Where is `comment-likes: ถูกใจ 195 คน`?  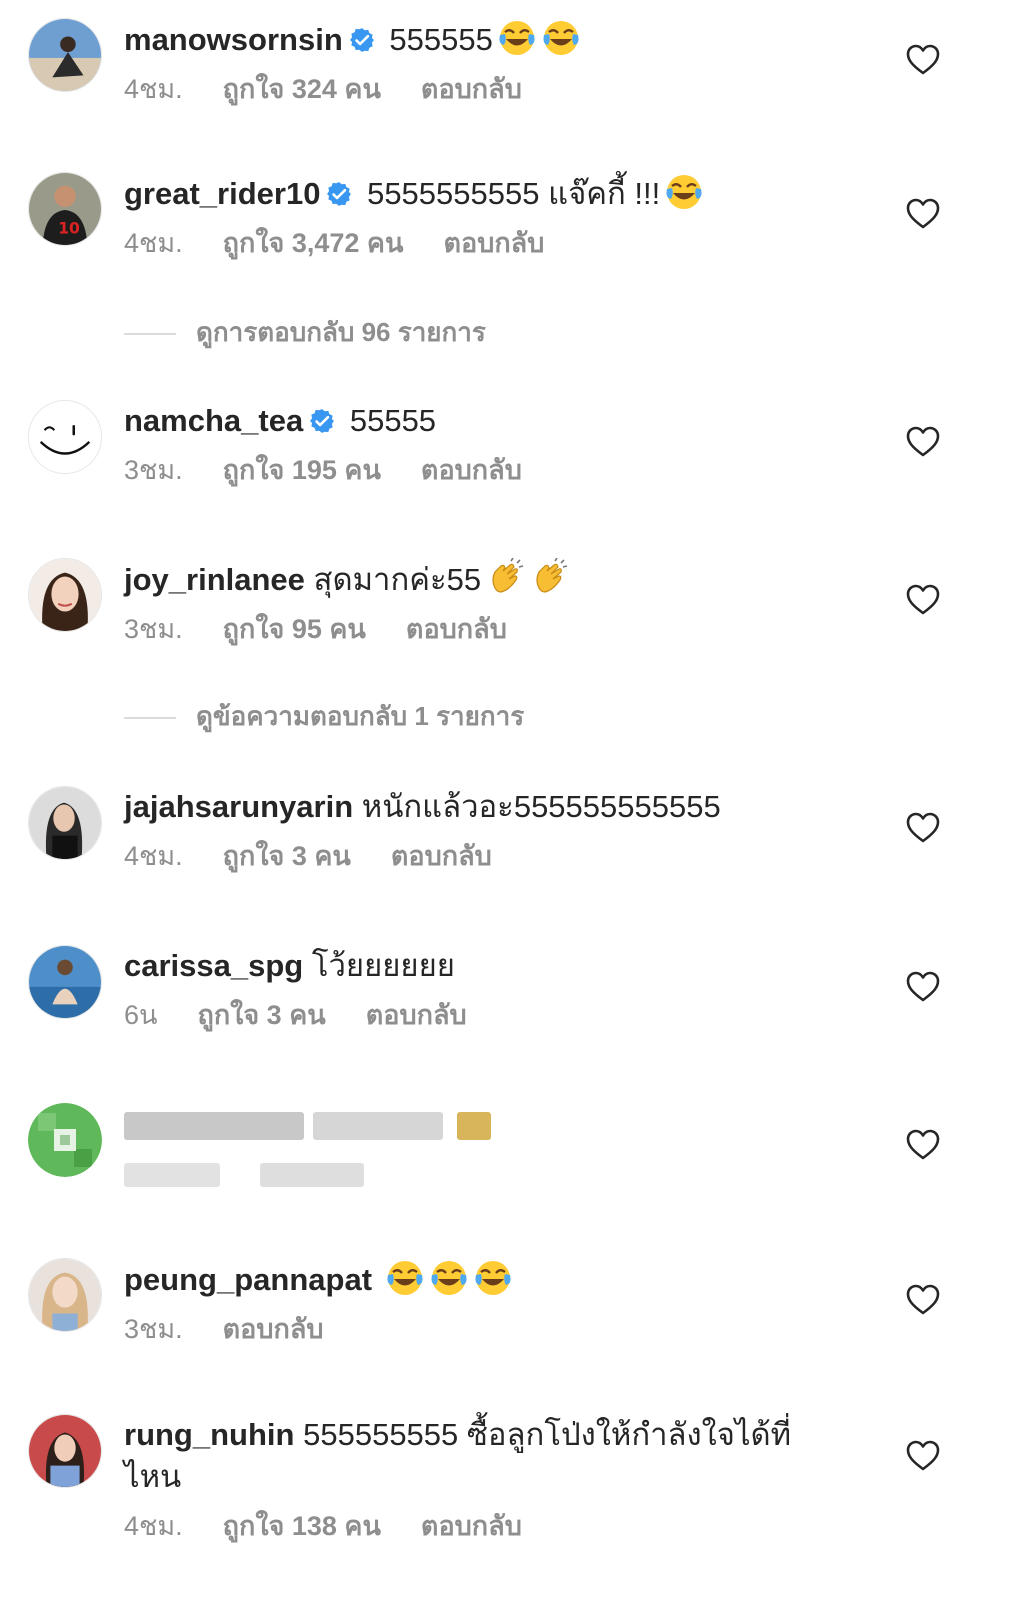
comment-likes: ถูกใจ 195 คน is located at coordinates (302, 470).